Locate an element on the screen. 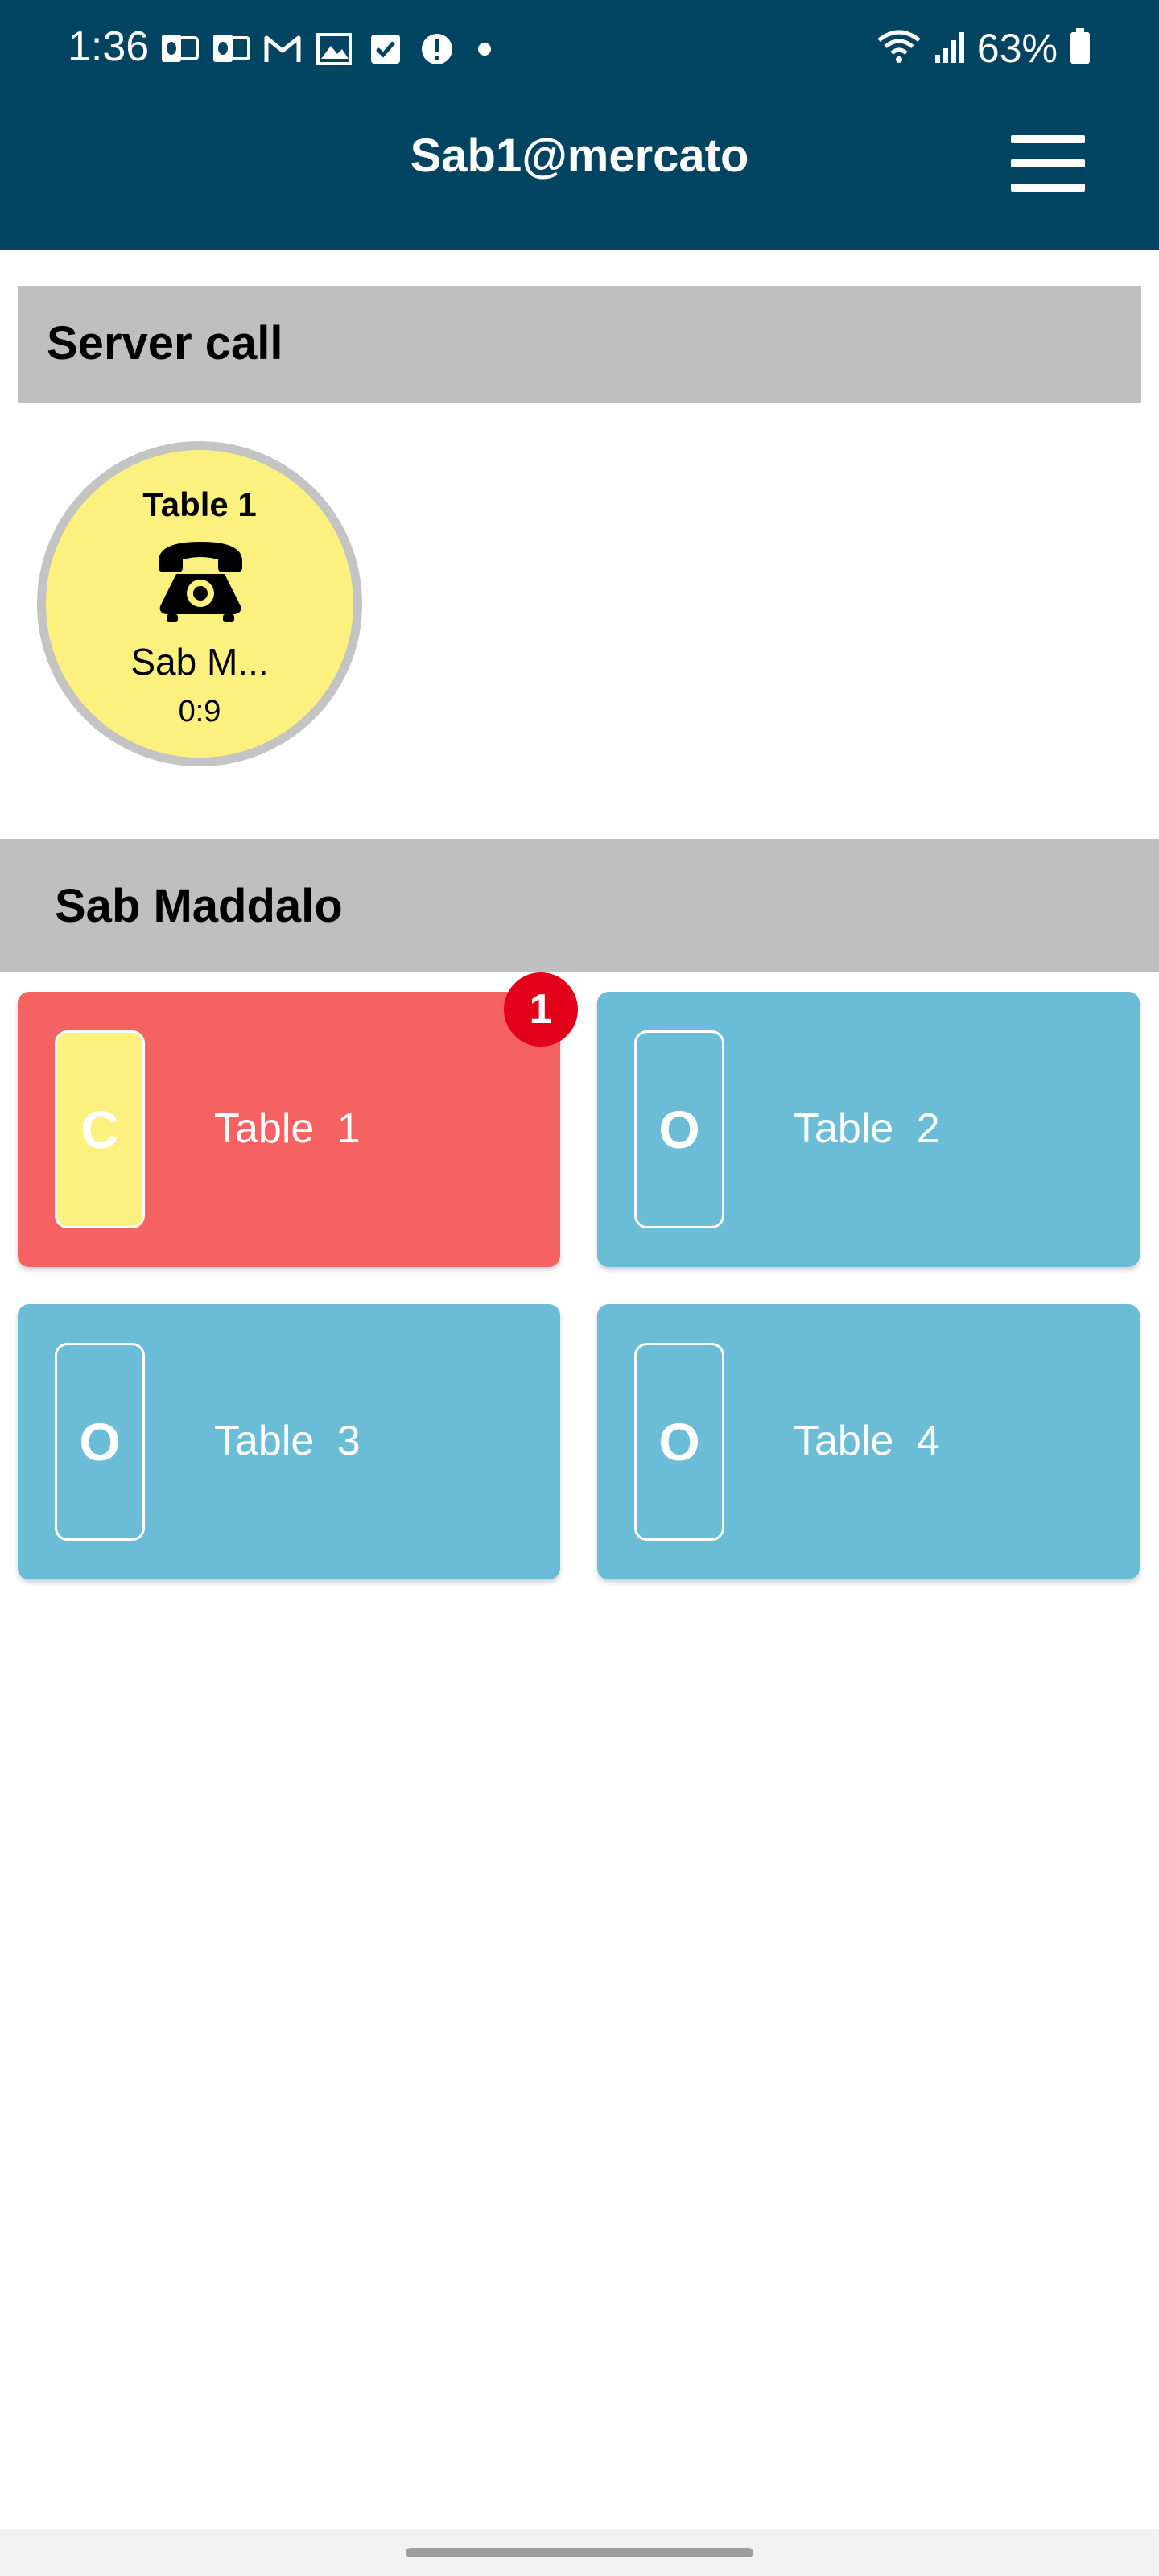 Image resolution: width=1159 pixels, height=2576 pixels. table-label: Table 4 is located at coordinates (867, 1441).